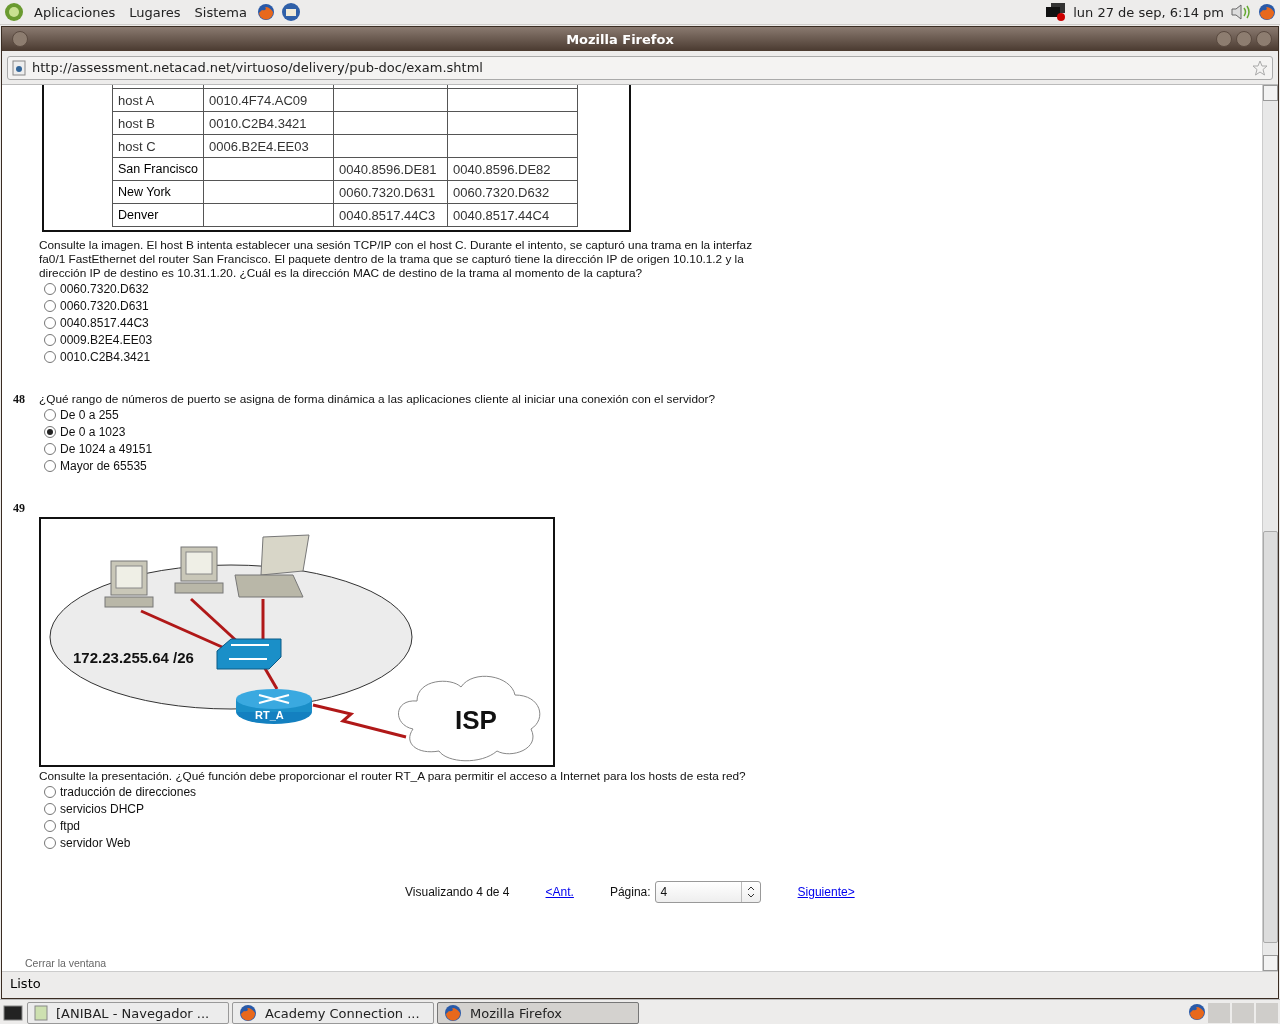 The image size is (1280, 1024). Describe the element at coordinates (106, 448) in the screenshot. I see `option-label: De 1024 a 49151` at that location.